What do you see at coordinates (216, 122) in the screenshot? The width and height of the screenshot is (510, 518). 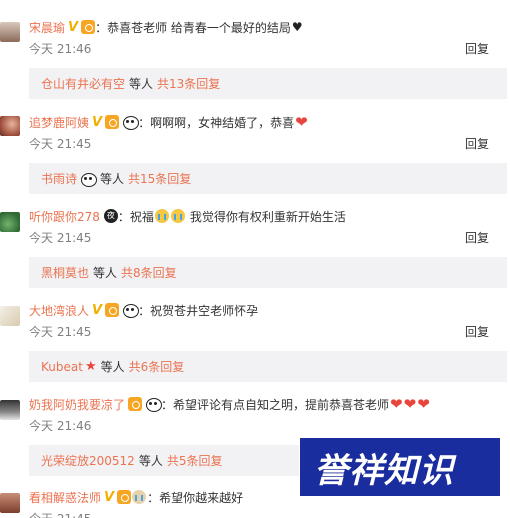 I see `comment-text: ：啊啊啊，女神结婚了，恭喜` at bounding box center [216, 122].